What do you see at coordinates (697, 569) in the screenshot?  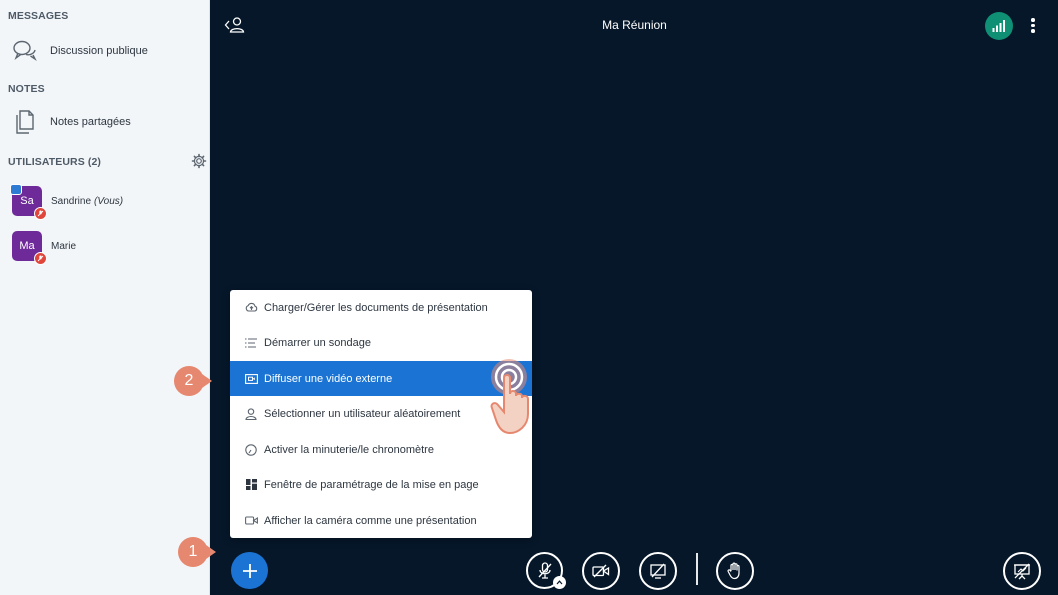 I see `controls-divider` at bounding box center [697, 569].